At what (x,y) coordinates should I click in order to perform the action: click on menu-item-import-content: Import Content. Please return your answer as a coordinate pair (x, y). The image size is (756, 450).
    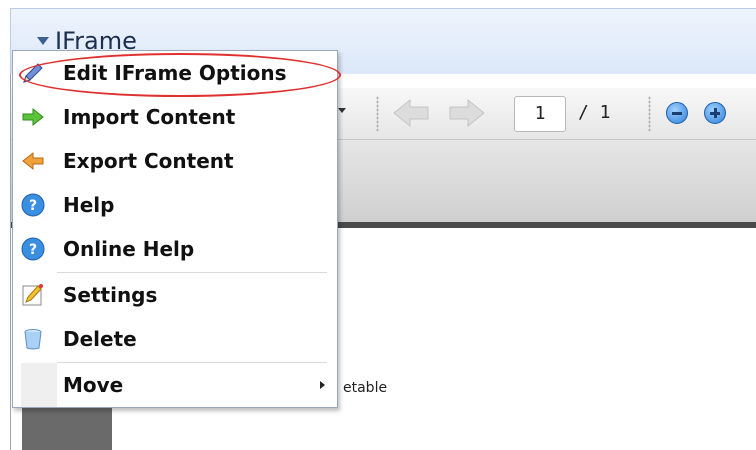
    Looking at the image, I should click on (175, 117).